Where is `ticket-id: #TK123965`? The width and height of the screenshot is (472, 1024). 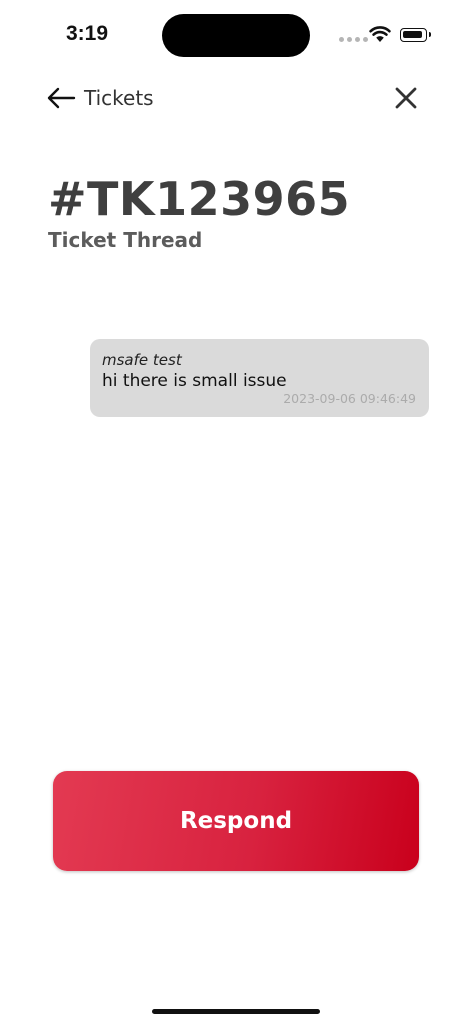
ticket-id: #TK123965 is located at coordinates (199, 199).